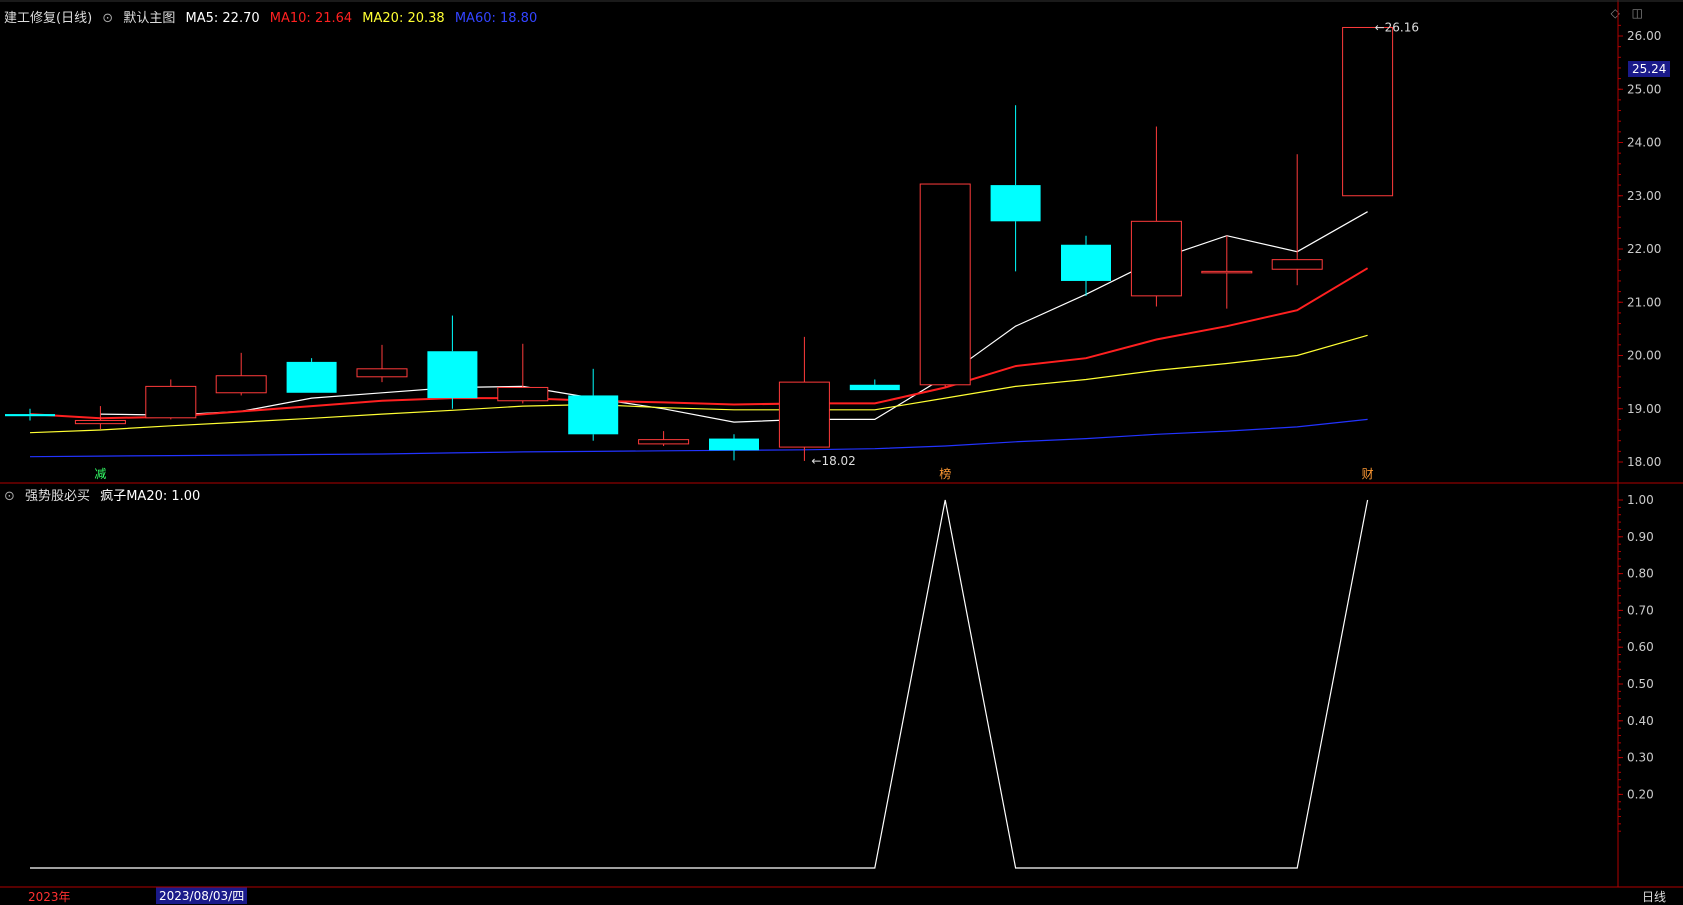 The image size is (1683, 905). Describe the element at coordinates (1644, 196) in the screenshot. I see `y-tick-label: 23.00` at that location.